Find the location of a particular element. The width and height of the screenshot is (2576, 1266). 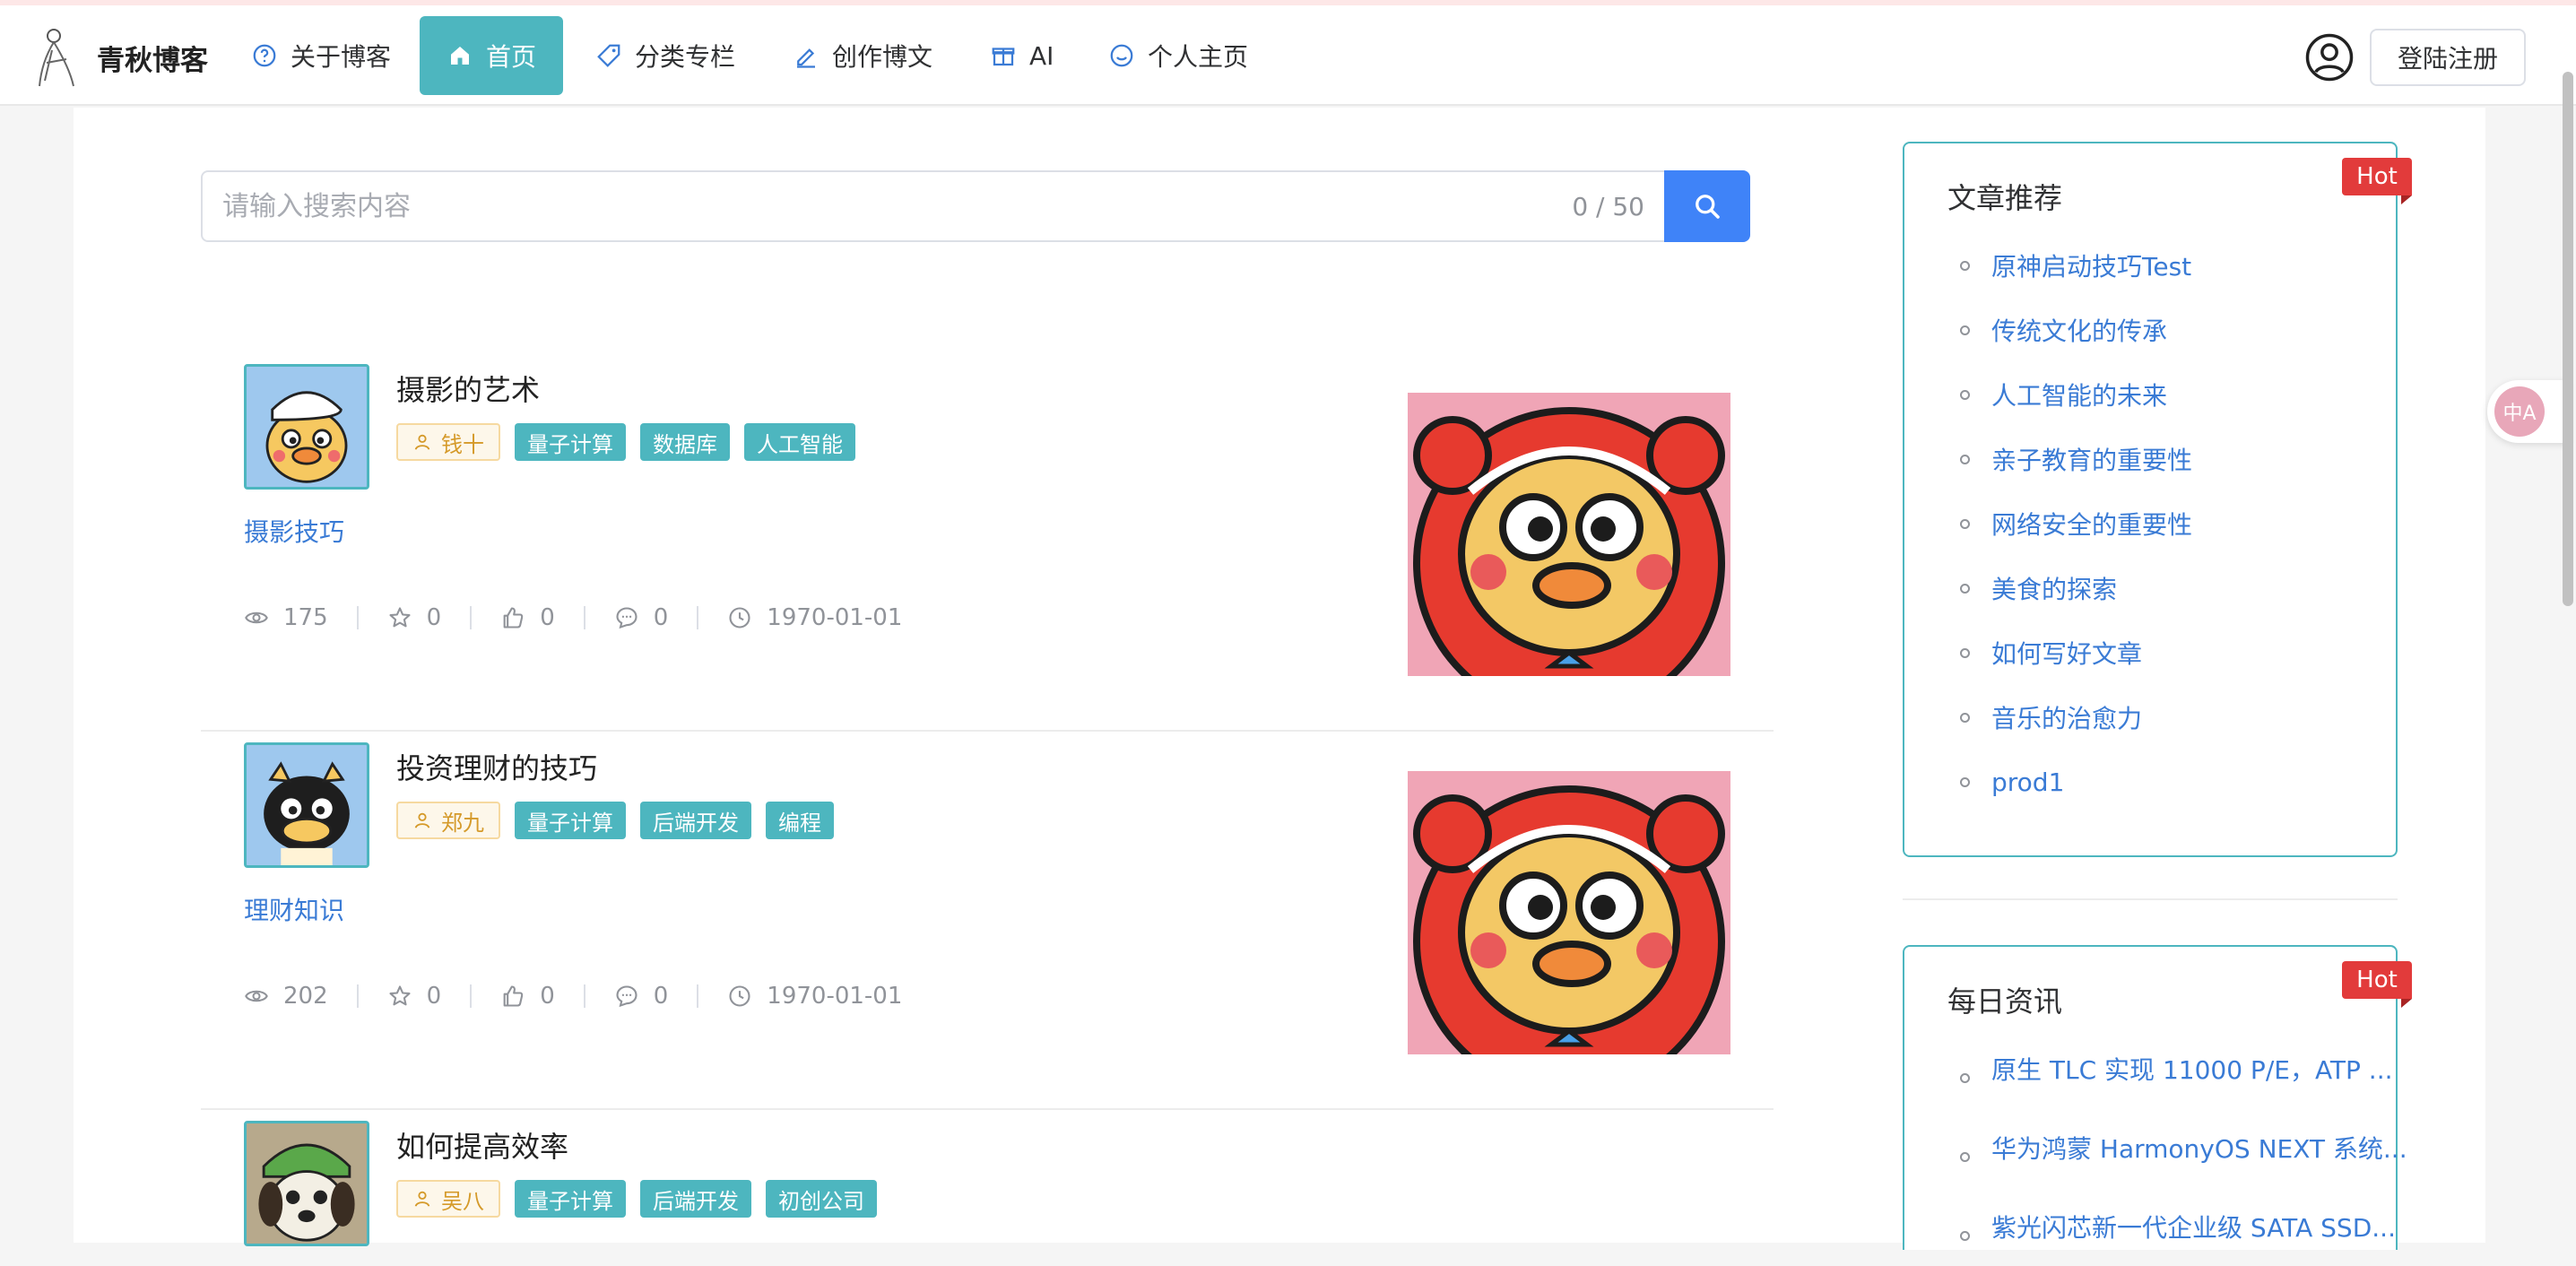

views-stat: 202 is located at coordinates (286, 996).